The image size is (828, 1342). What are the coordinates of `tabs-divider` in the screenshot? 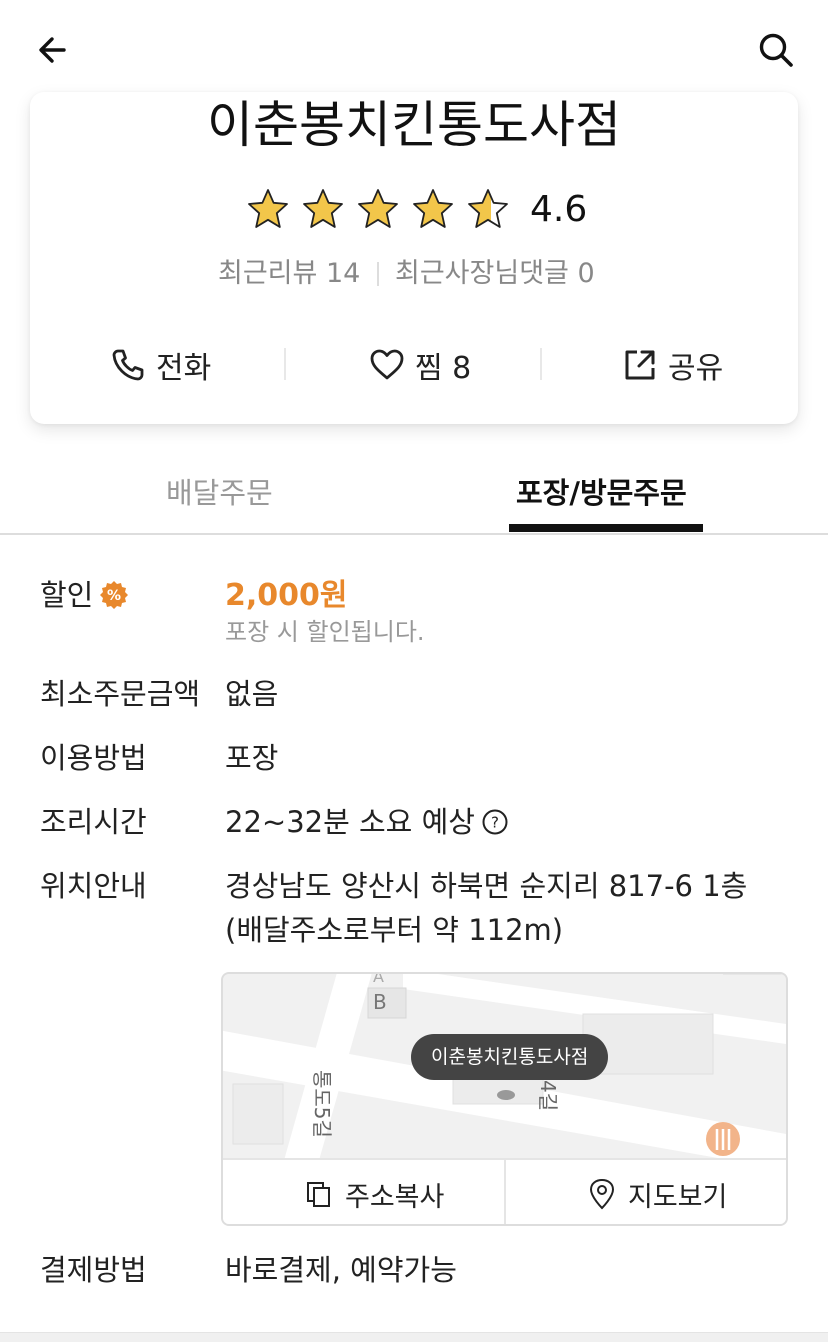 It's located at (414, 534).